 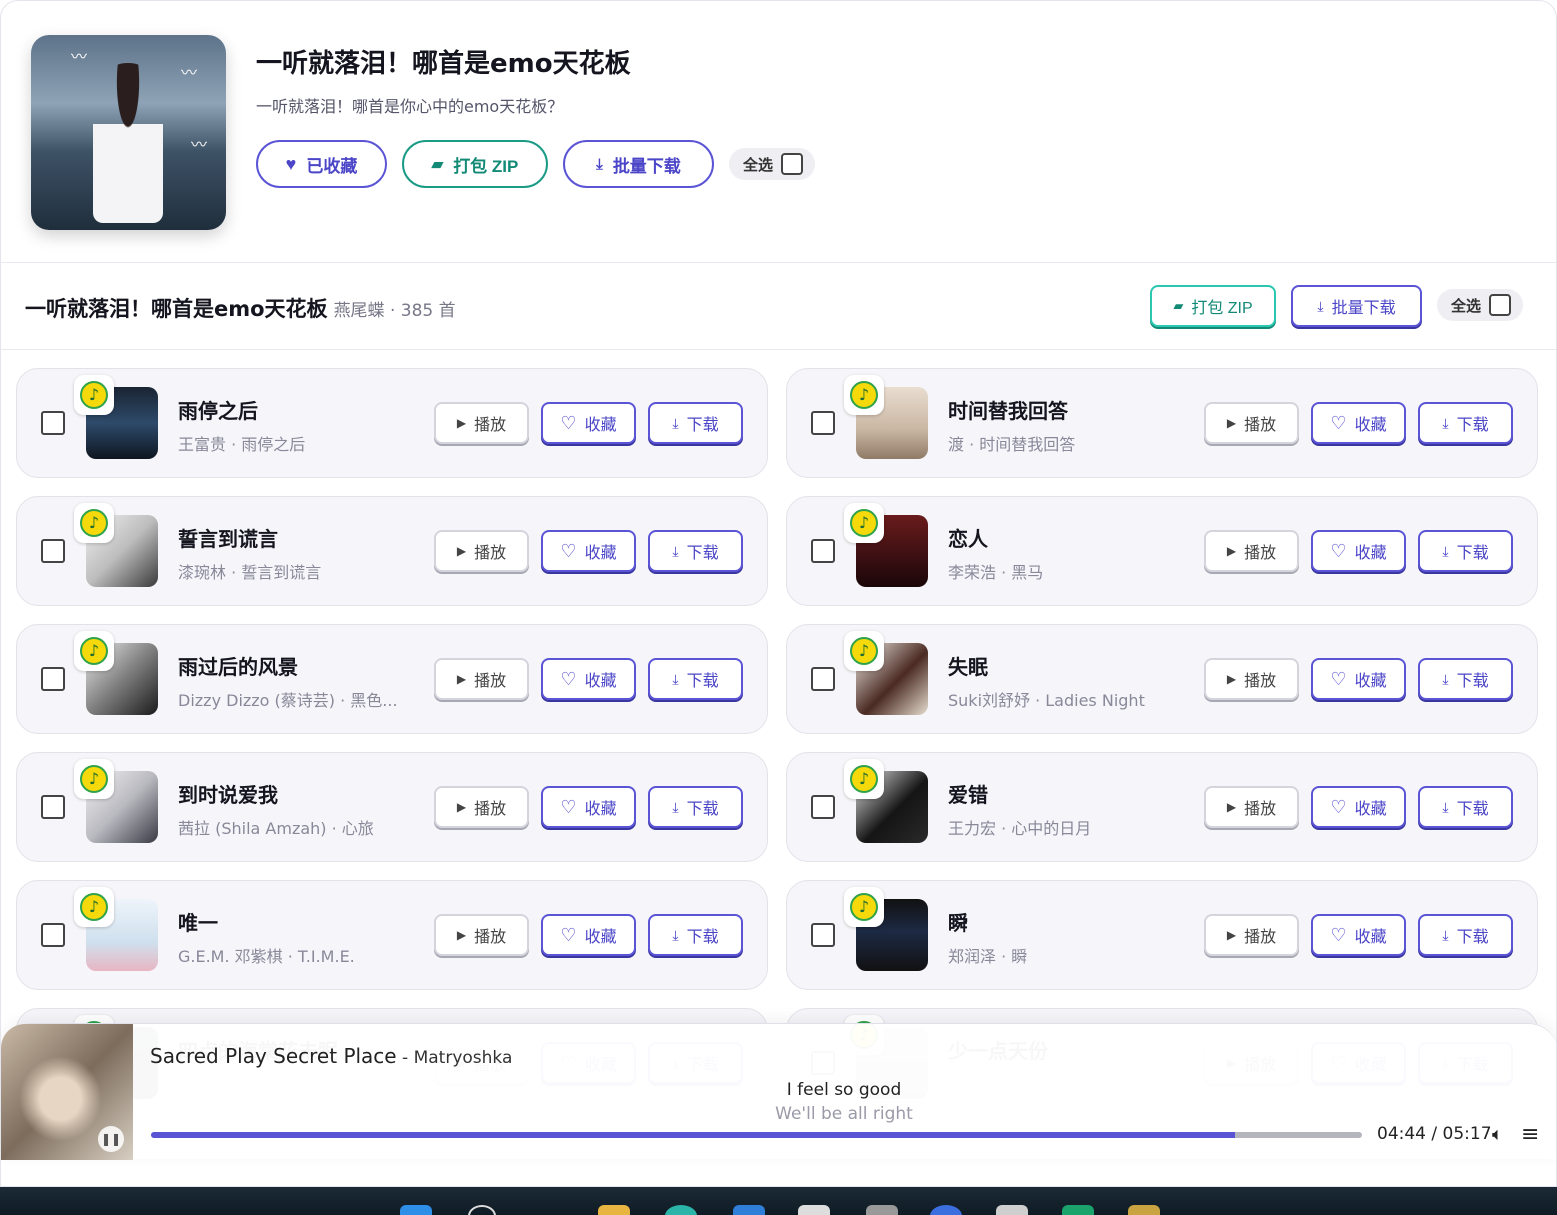 I want to click on file-explorer-icon, so click(x=614, y=1210).